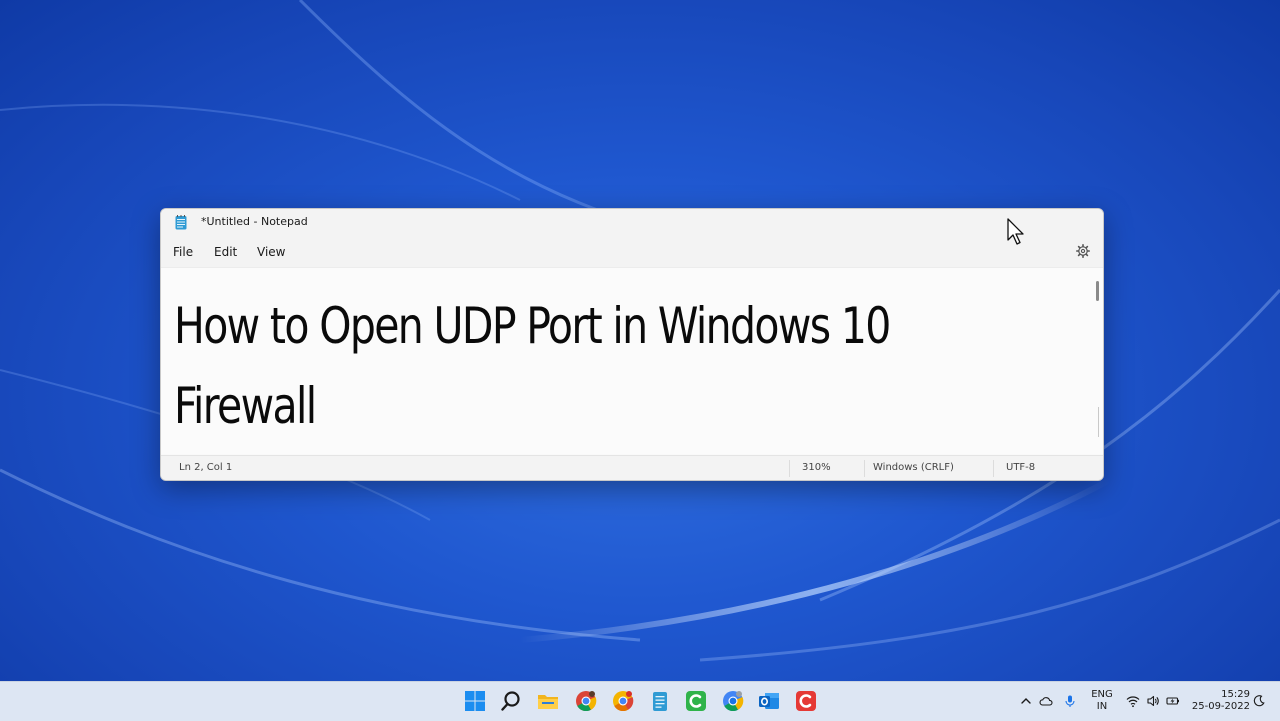 This screenshot has width=1280, height=721. I want to click on language-code: ENG, so click(1102, 694).